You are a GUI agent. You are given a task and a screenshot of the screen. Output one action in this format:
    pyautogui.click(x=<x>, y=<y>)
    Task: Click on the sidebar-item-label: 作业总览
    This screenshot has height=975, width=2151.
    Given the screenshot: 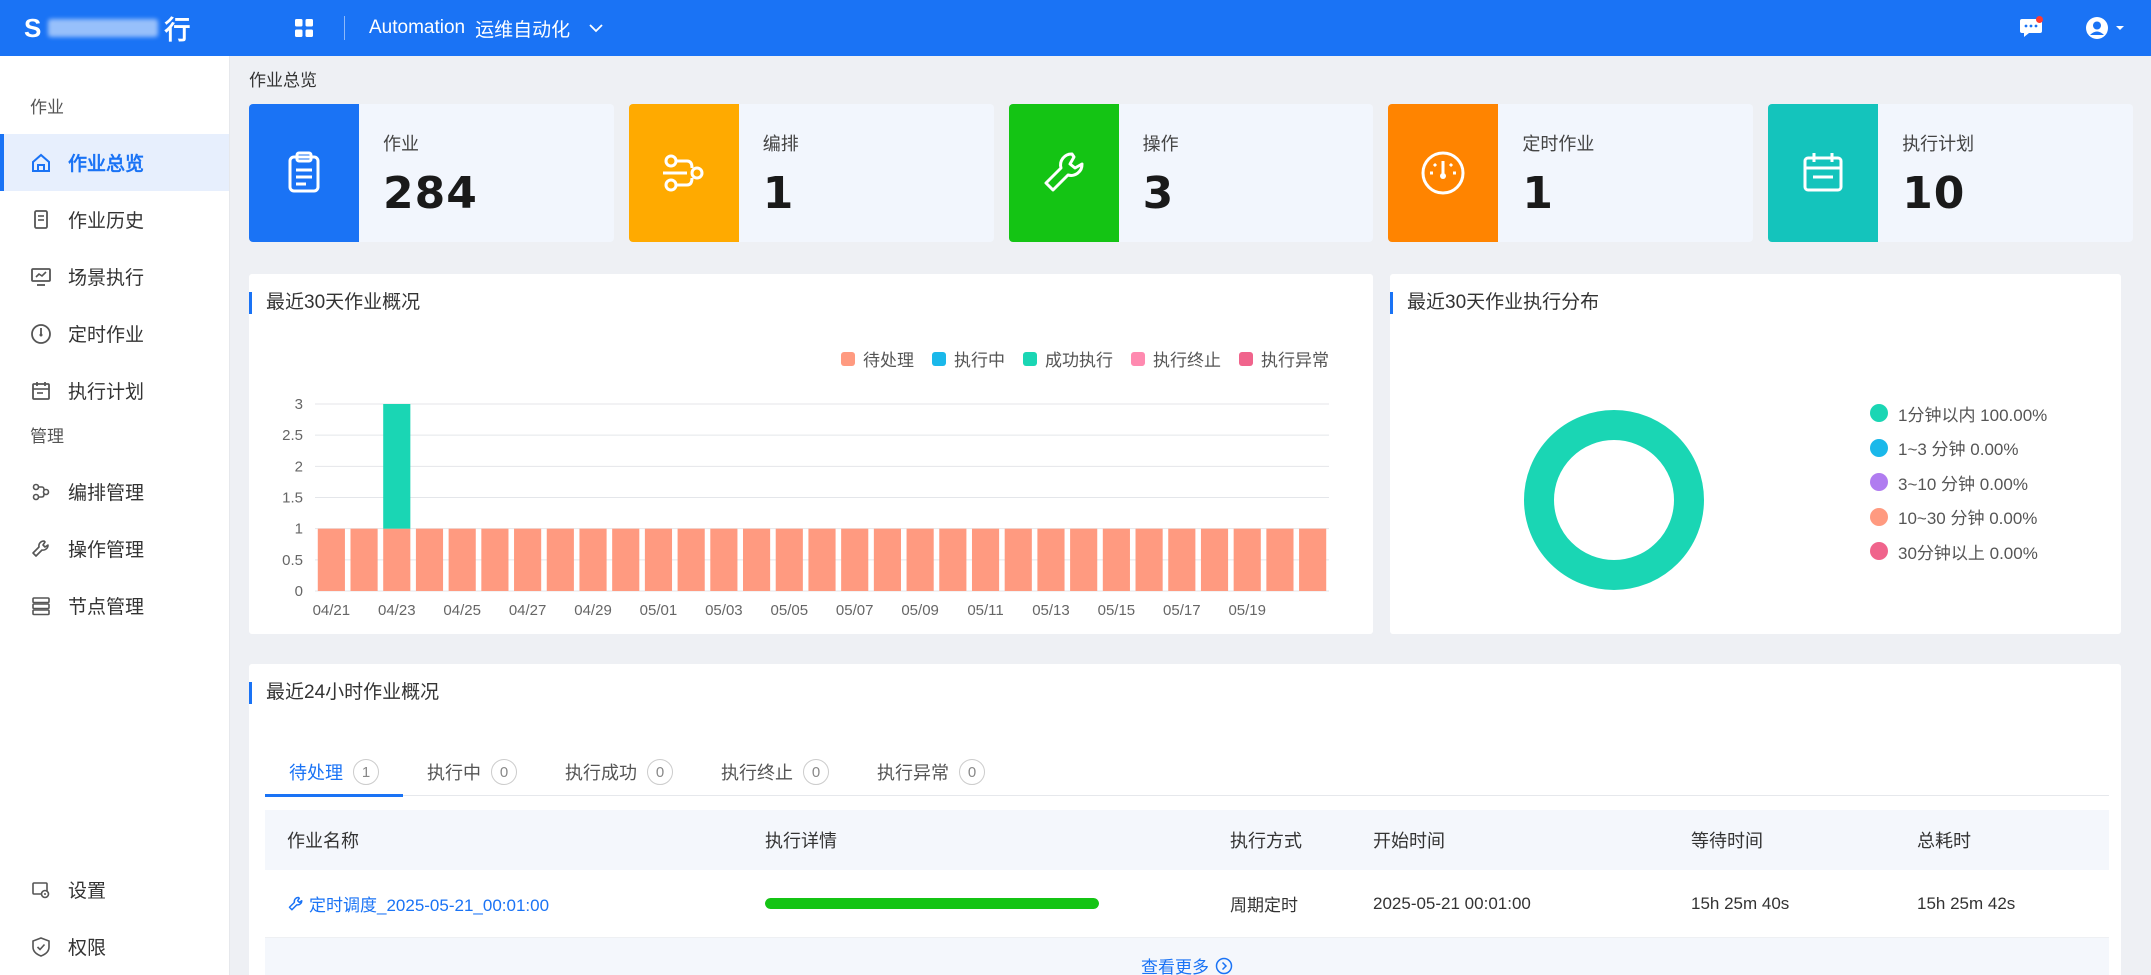 What is the action you would take?
    pyautogui.click(x=106, y=164)
    